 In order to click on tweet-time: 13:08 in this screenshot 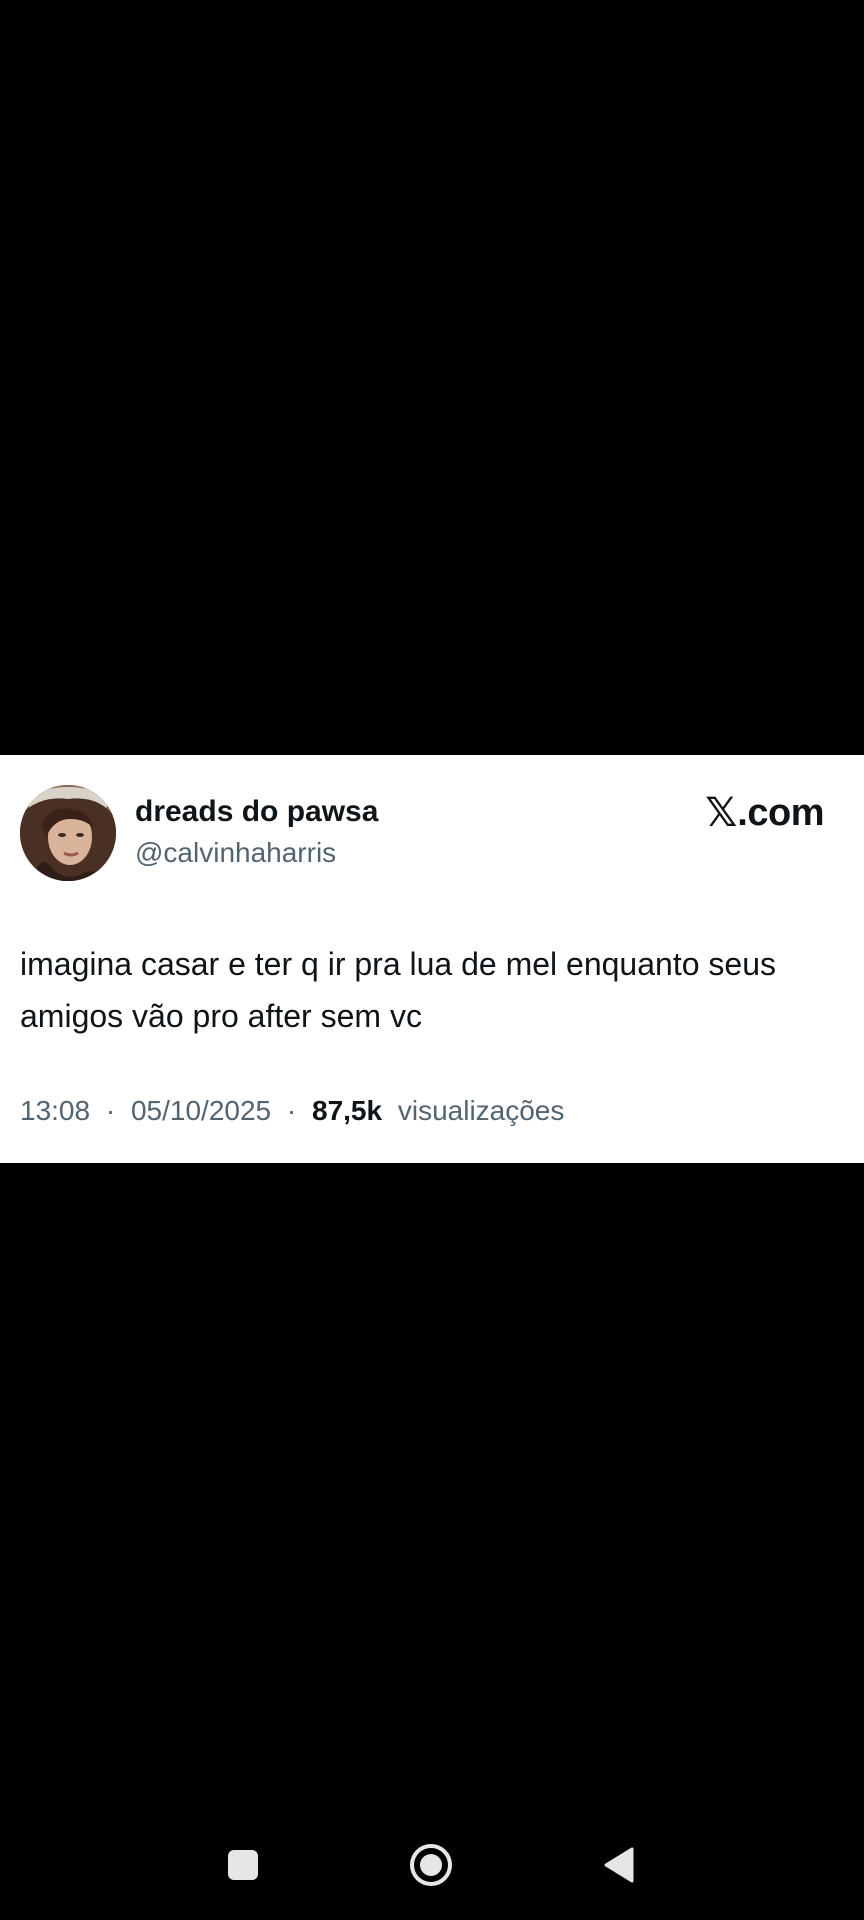, I will do `click(55, 1110)`.